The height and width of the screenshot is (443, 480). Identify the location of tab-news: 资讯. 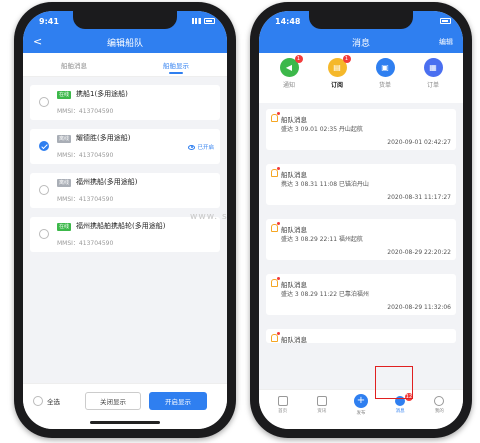
(322, 412).